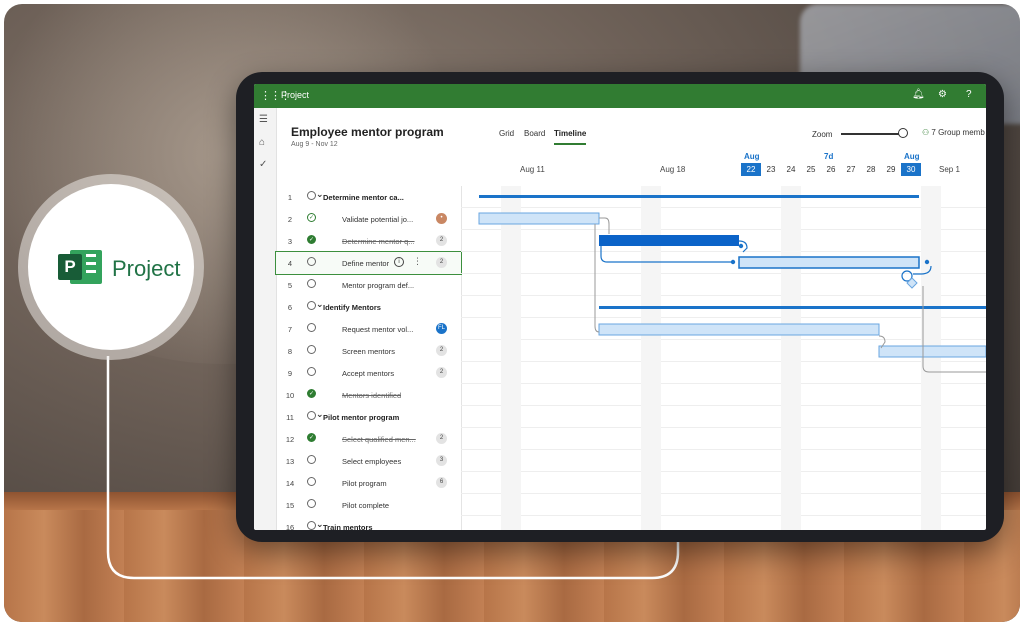 This screenshot has width=1024, height=626. I want to click on task-name: Mentors identified, so click(371, 395).